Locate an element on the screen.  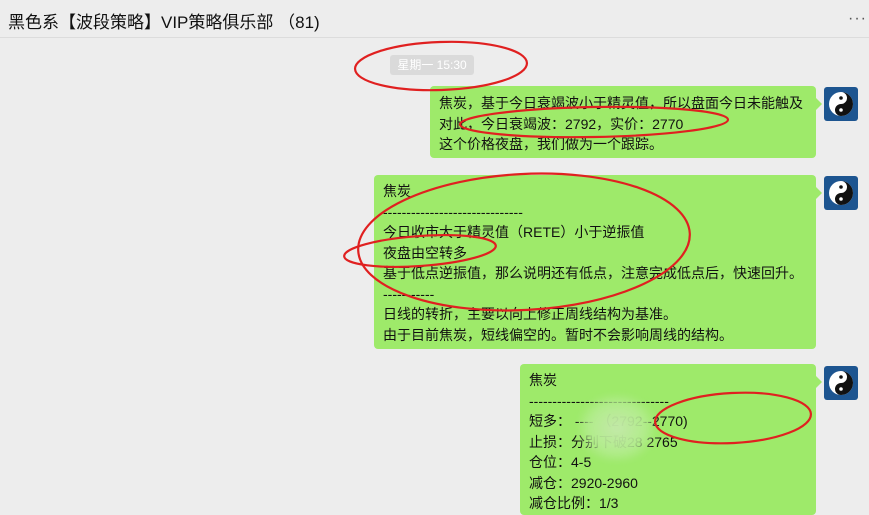
message-line: 减仓比例：1/3 is located at coordinates (574, 503).